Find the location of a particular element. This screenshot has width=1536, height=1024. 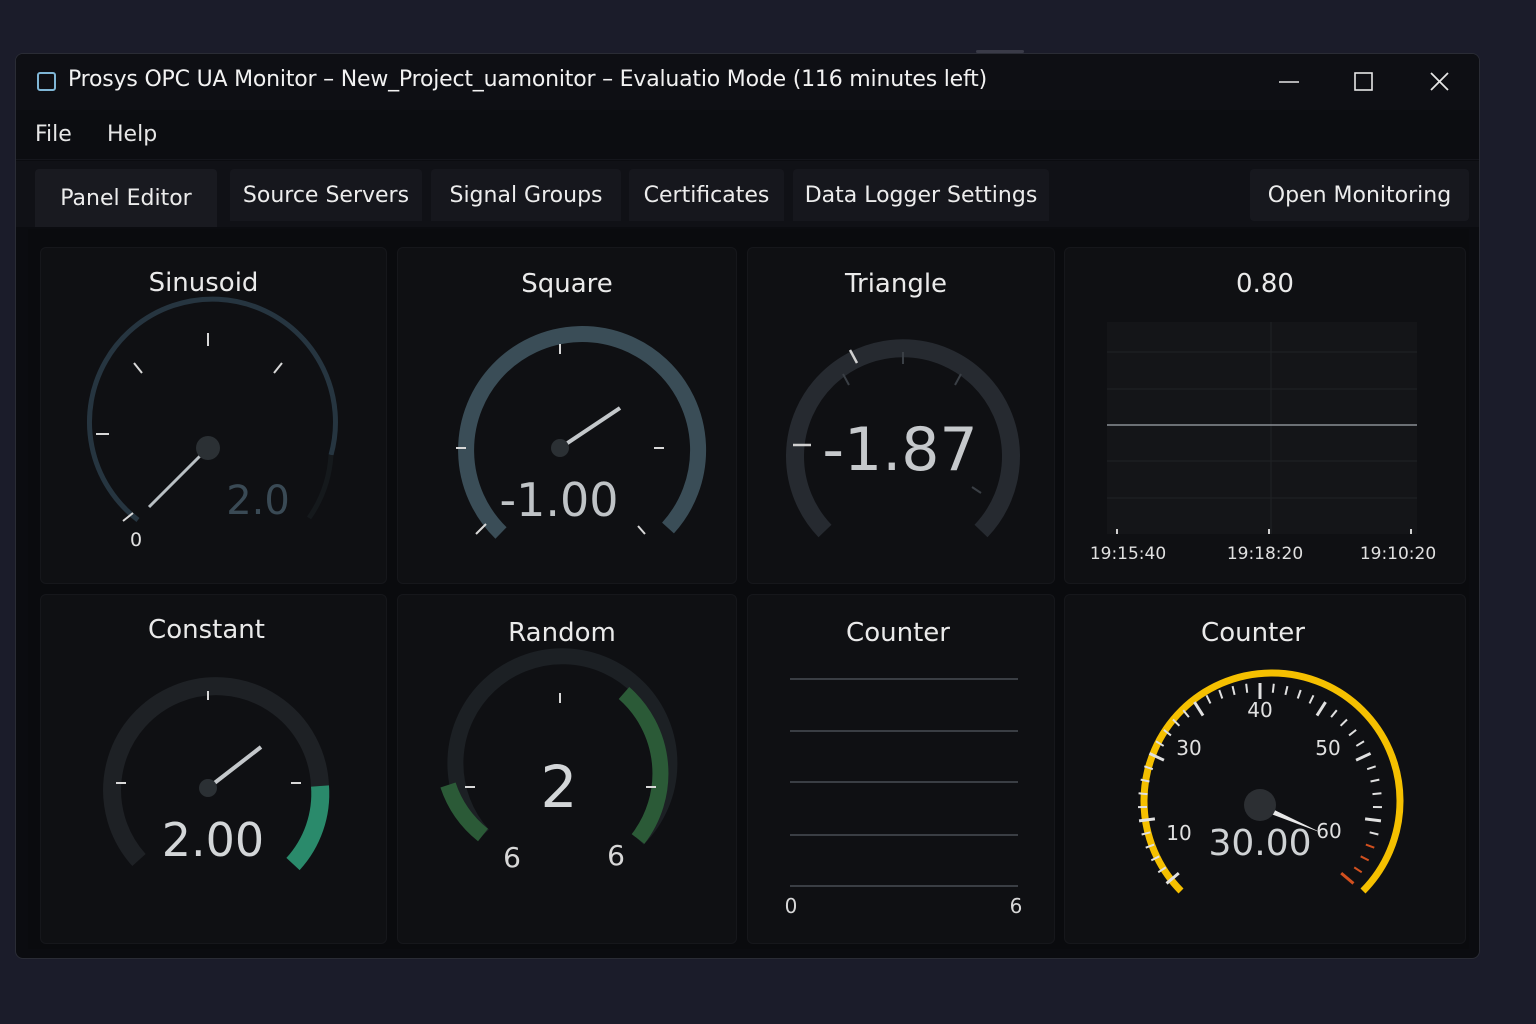

square-gauge: -1.00 is located at coordinates (581, 432).